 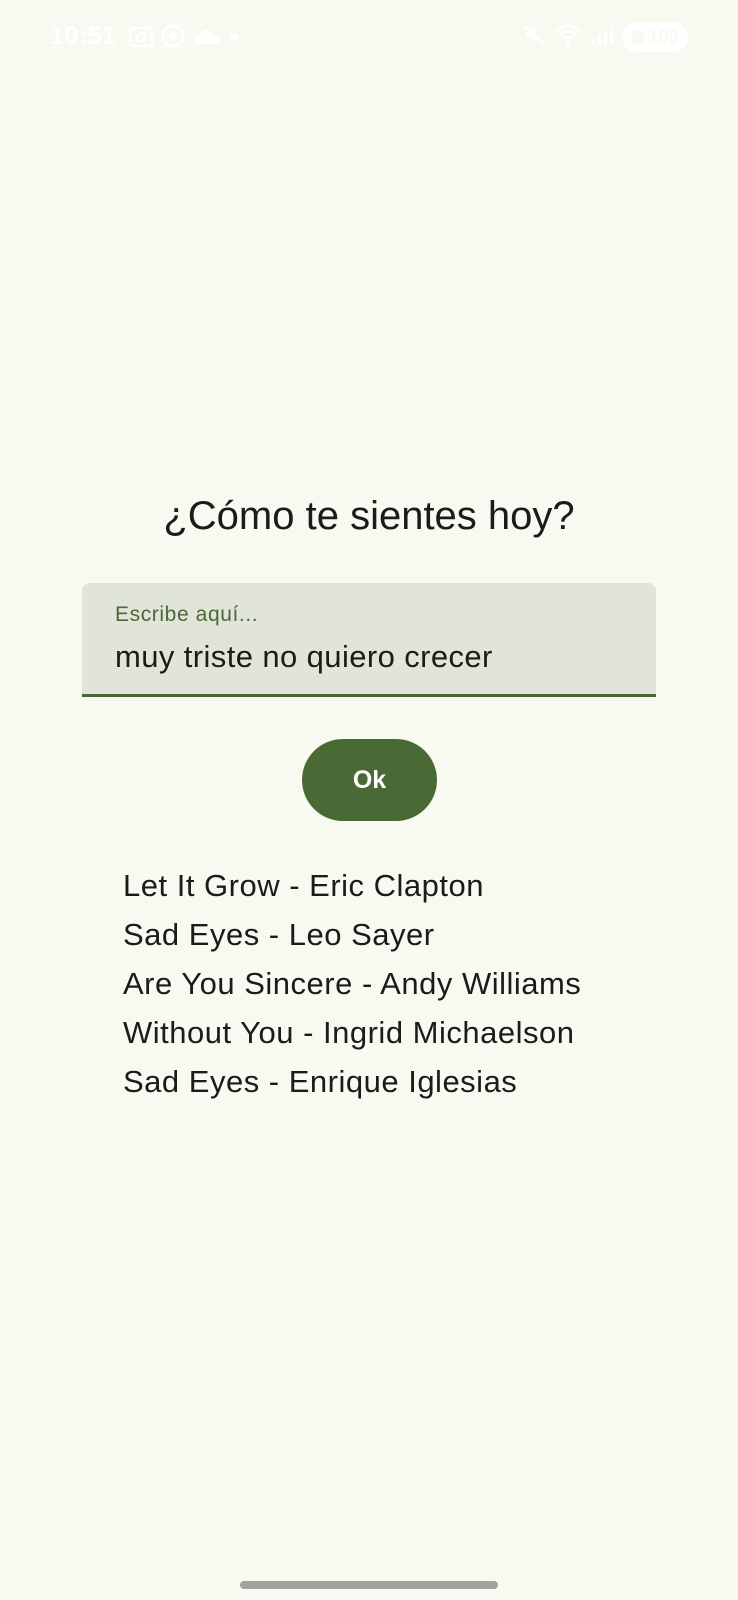 I want to click on song-item: Sad Eyes - Enrique Iglesias, so click(x=320, y=1081).